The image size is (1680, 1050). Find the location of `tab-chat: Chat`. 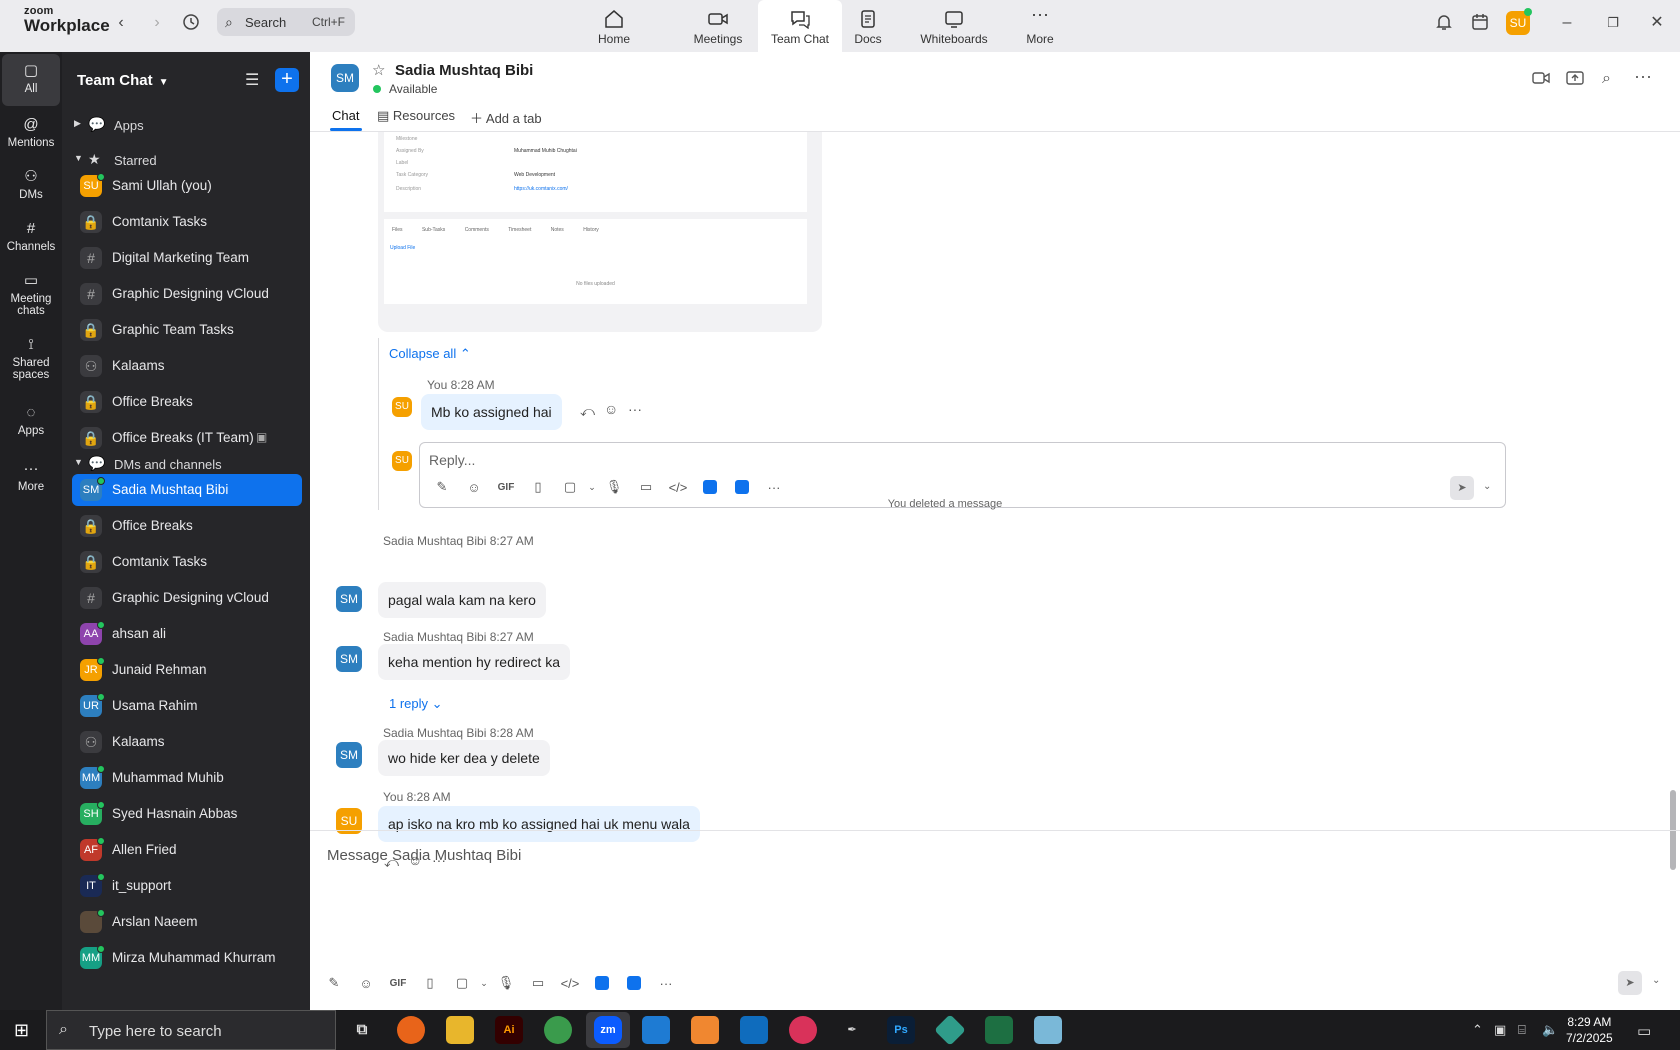

tab-chat: Chat is located at coordinates (345, 115).